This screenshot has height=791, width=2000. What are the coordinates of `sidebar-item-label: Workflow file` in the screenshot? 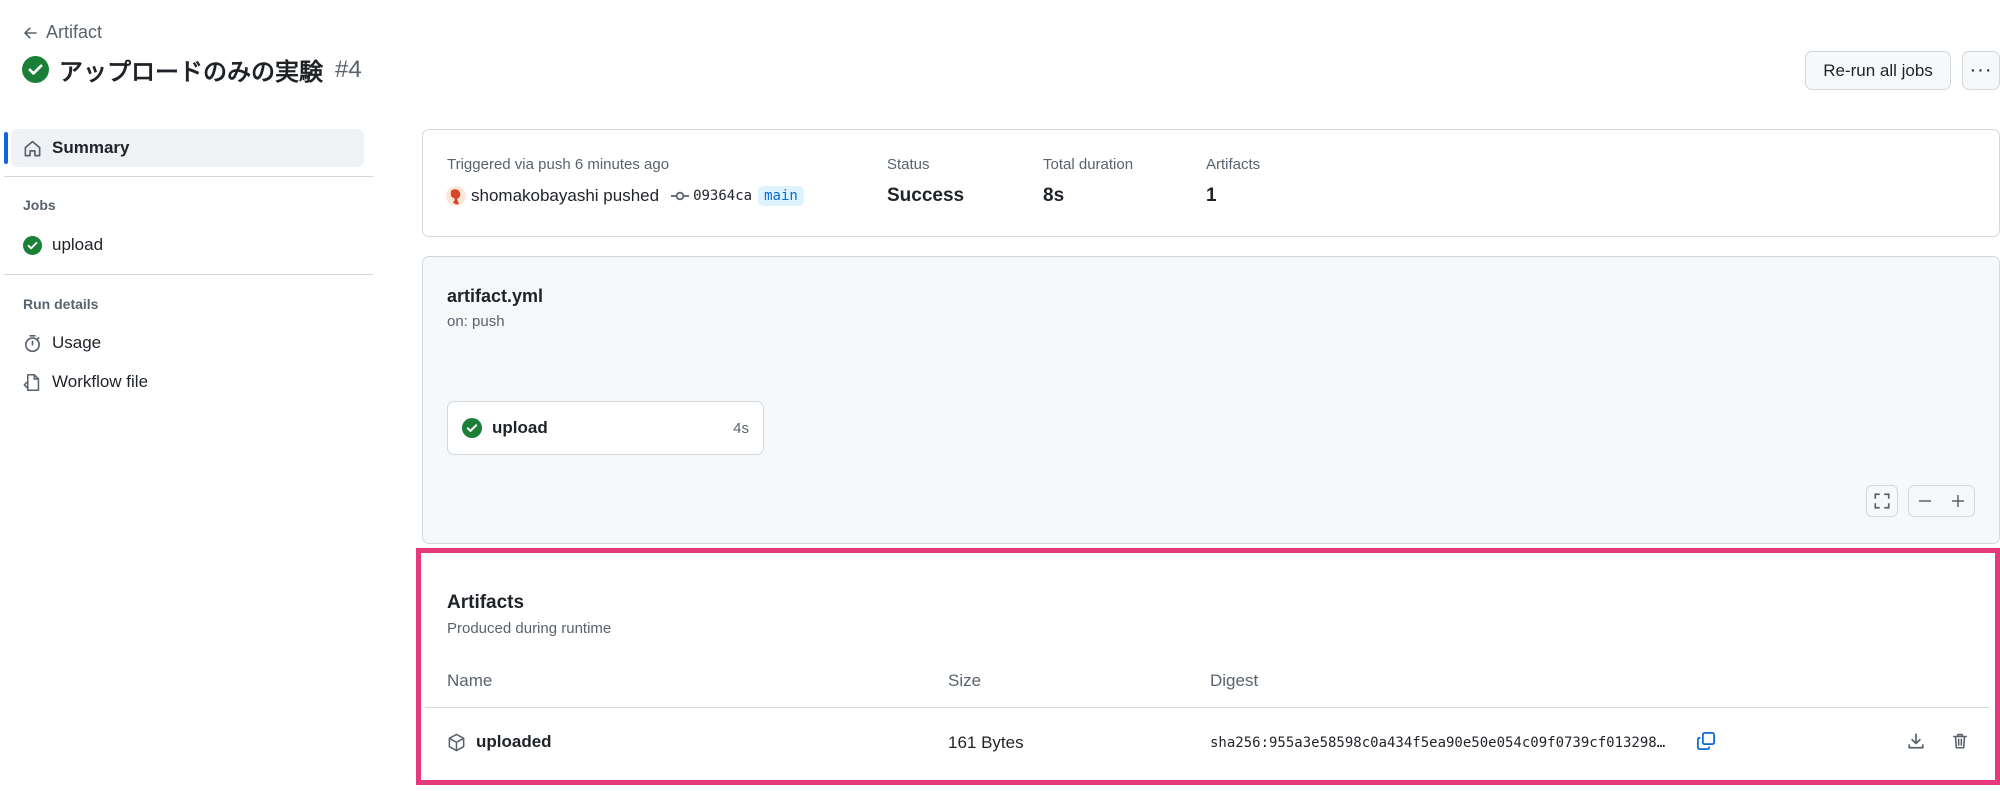 It's located at (100, 381).